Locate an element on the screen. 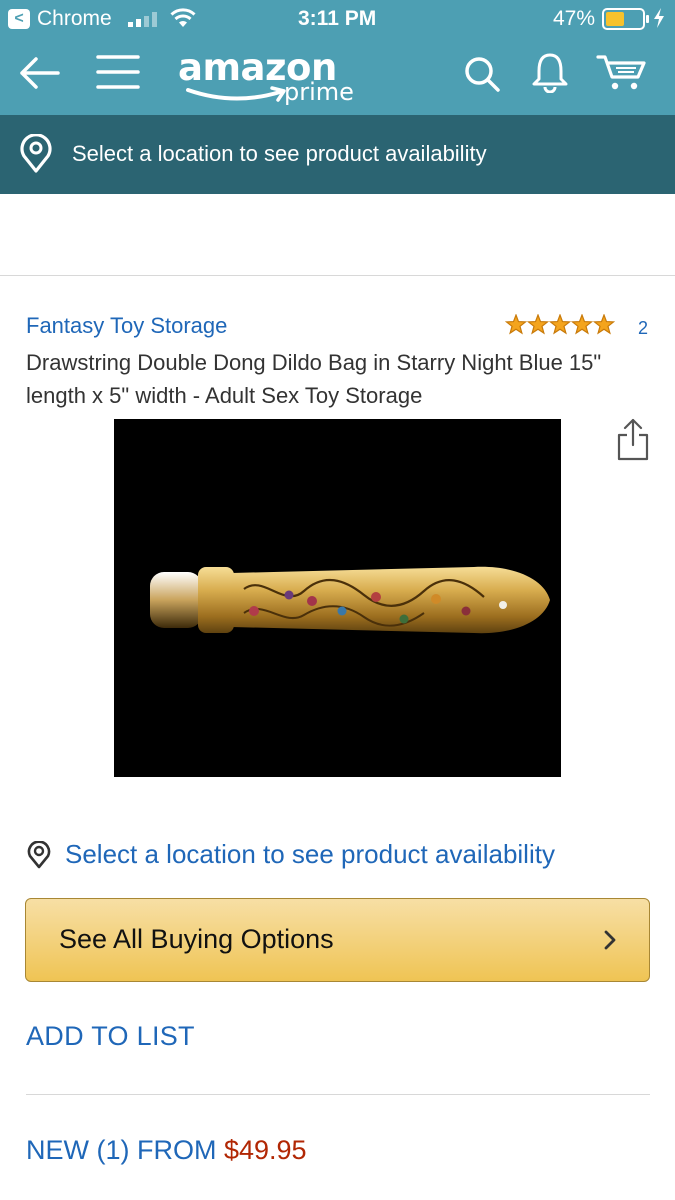  status-bar: < Chrome 3:11 PM 47% is located at coordinates (337, 19).